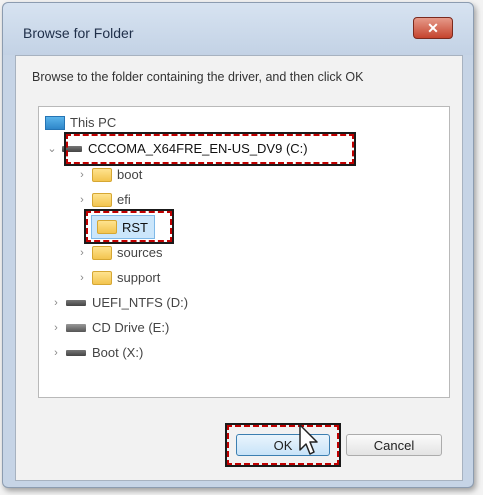  Describe the element at coordinates (238, 29) in the screenshot. I see `title-bar: Browse for Folder ✕` at that location.